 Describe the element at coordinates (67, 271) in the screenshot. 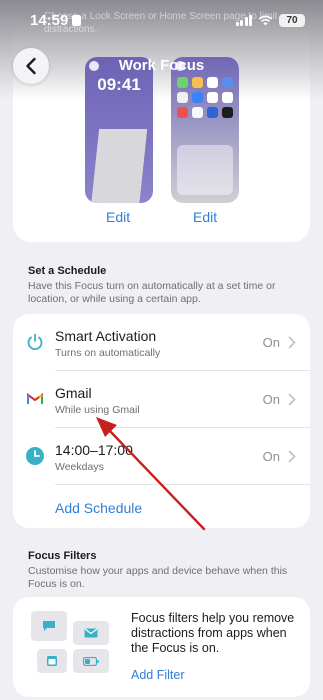

I see `schedule-section-heading: Set a Schedule` at that location.